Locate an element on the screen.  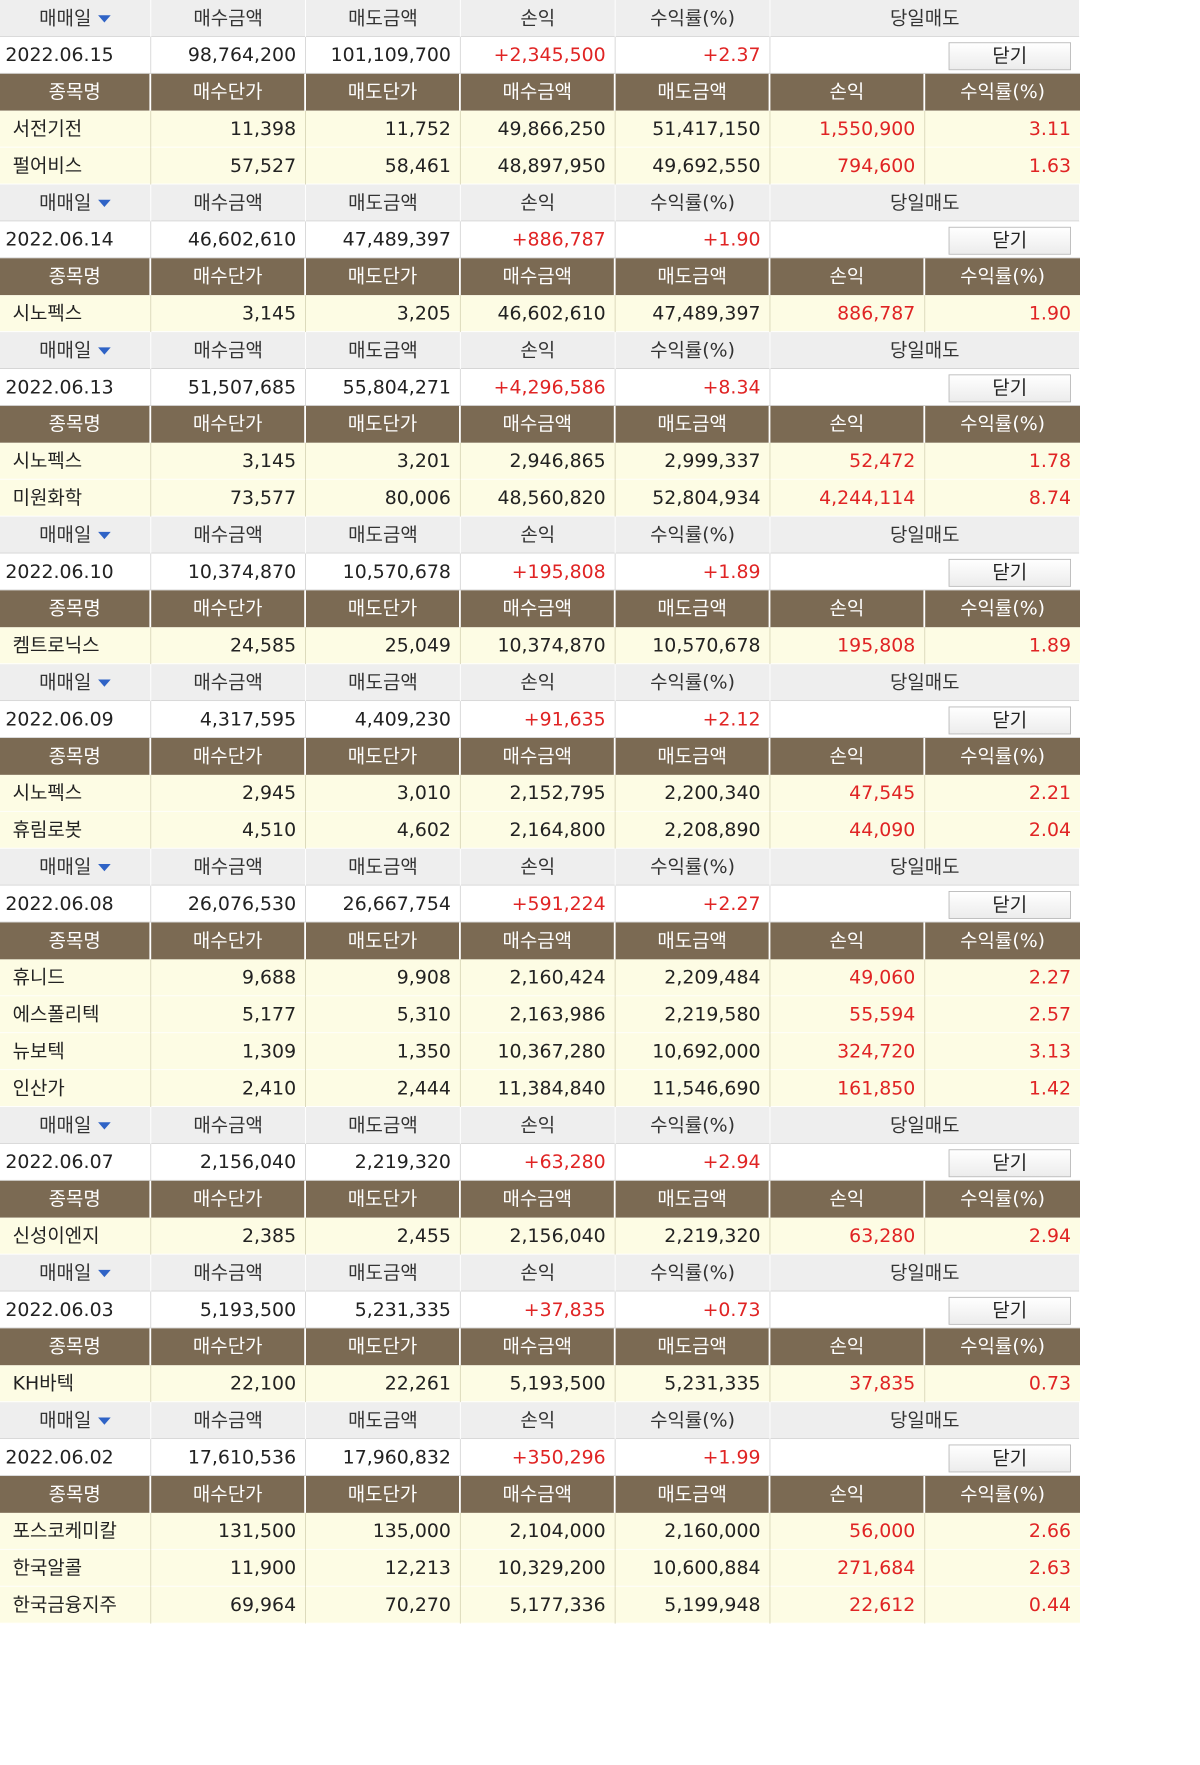
stock-rate: 1.90 is located at coordinates (1049, 313).